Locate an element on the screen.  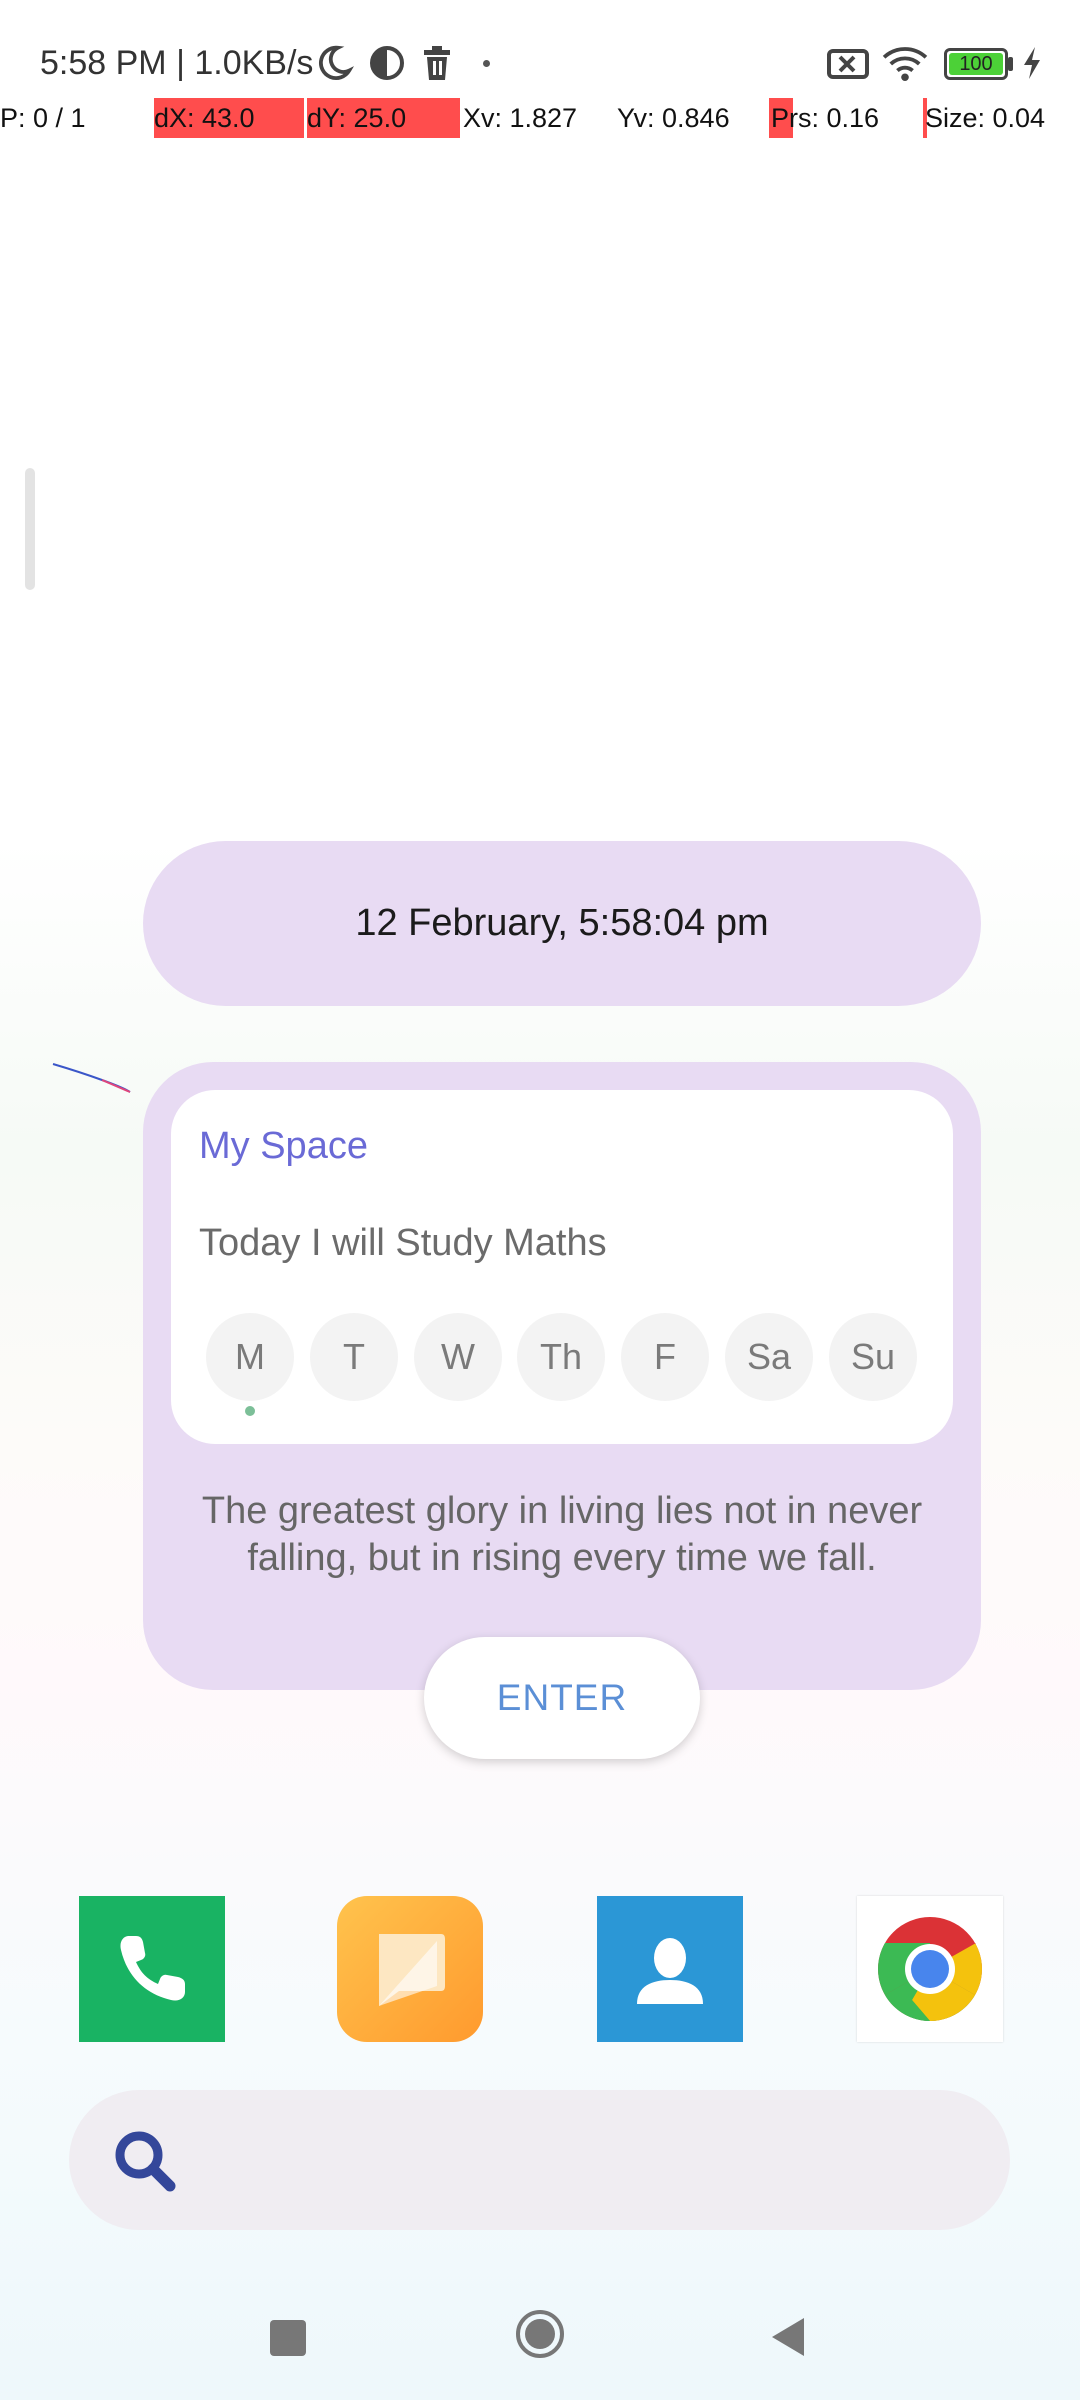
pointer-dx: dX: 43.0 is located at coordinates (229, 118).